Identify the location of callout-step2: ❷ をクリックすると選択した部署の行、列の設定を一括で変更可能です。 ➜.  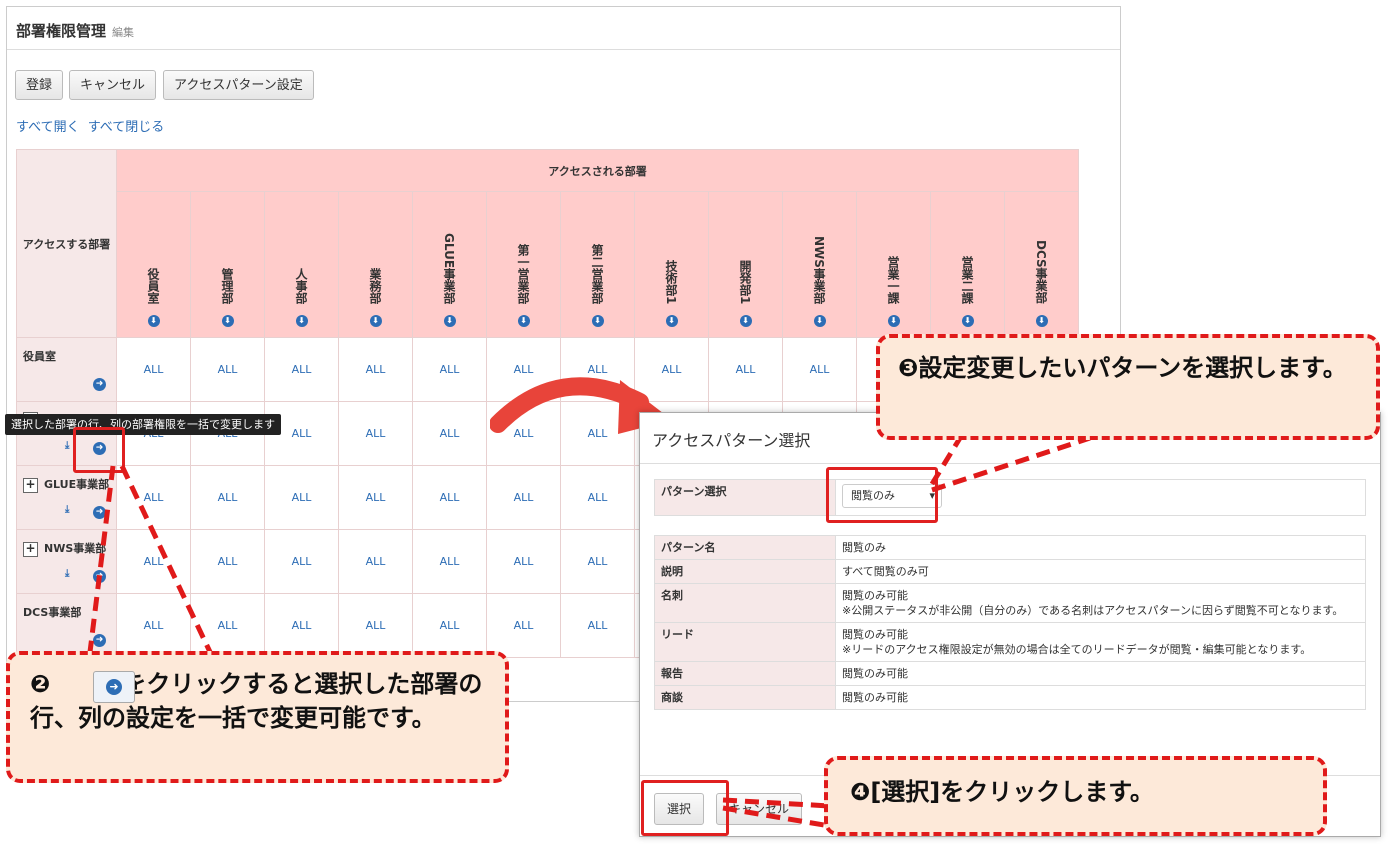
(257, 717).